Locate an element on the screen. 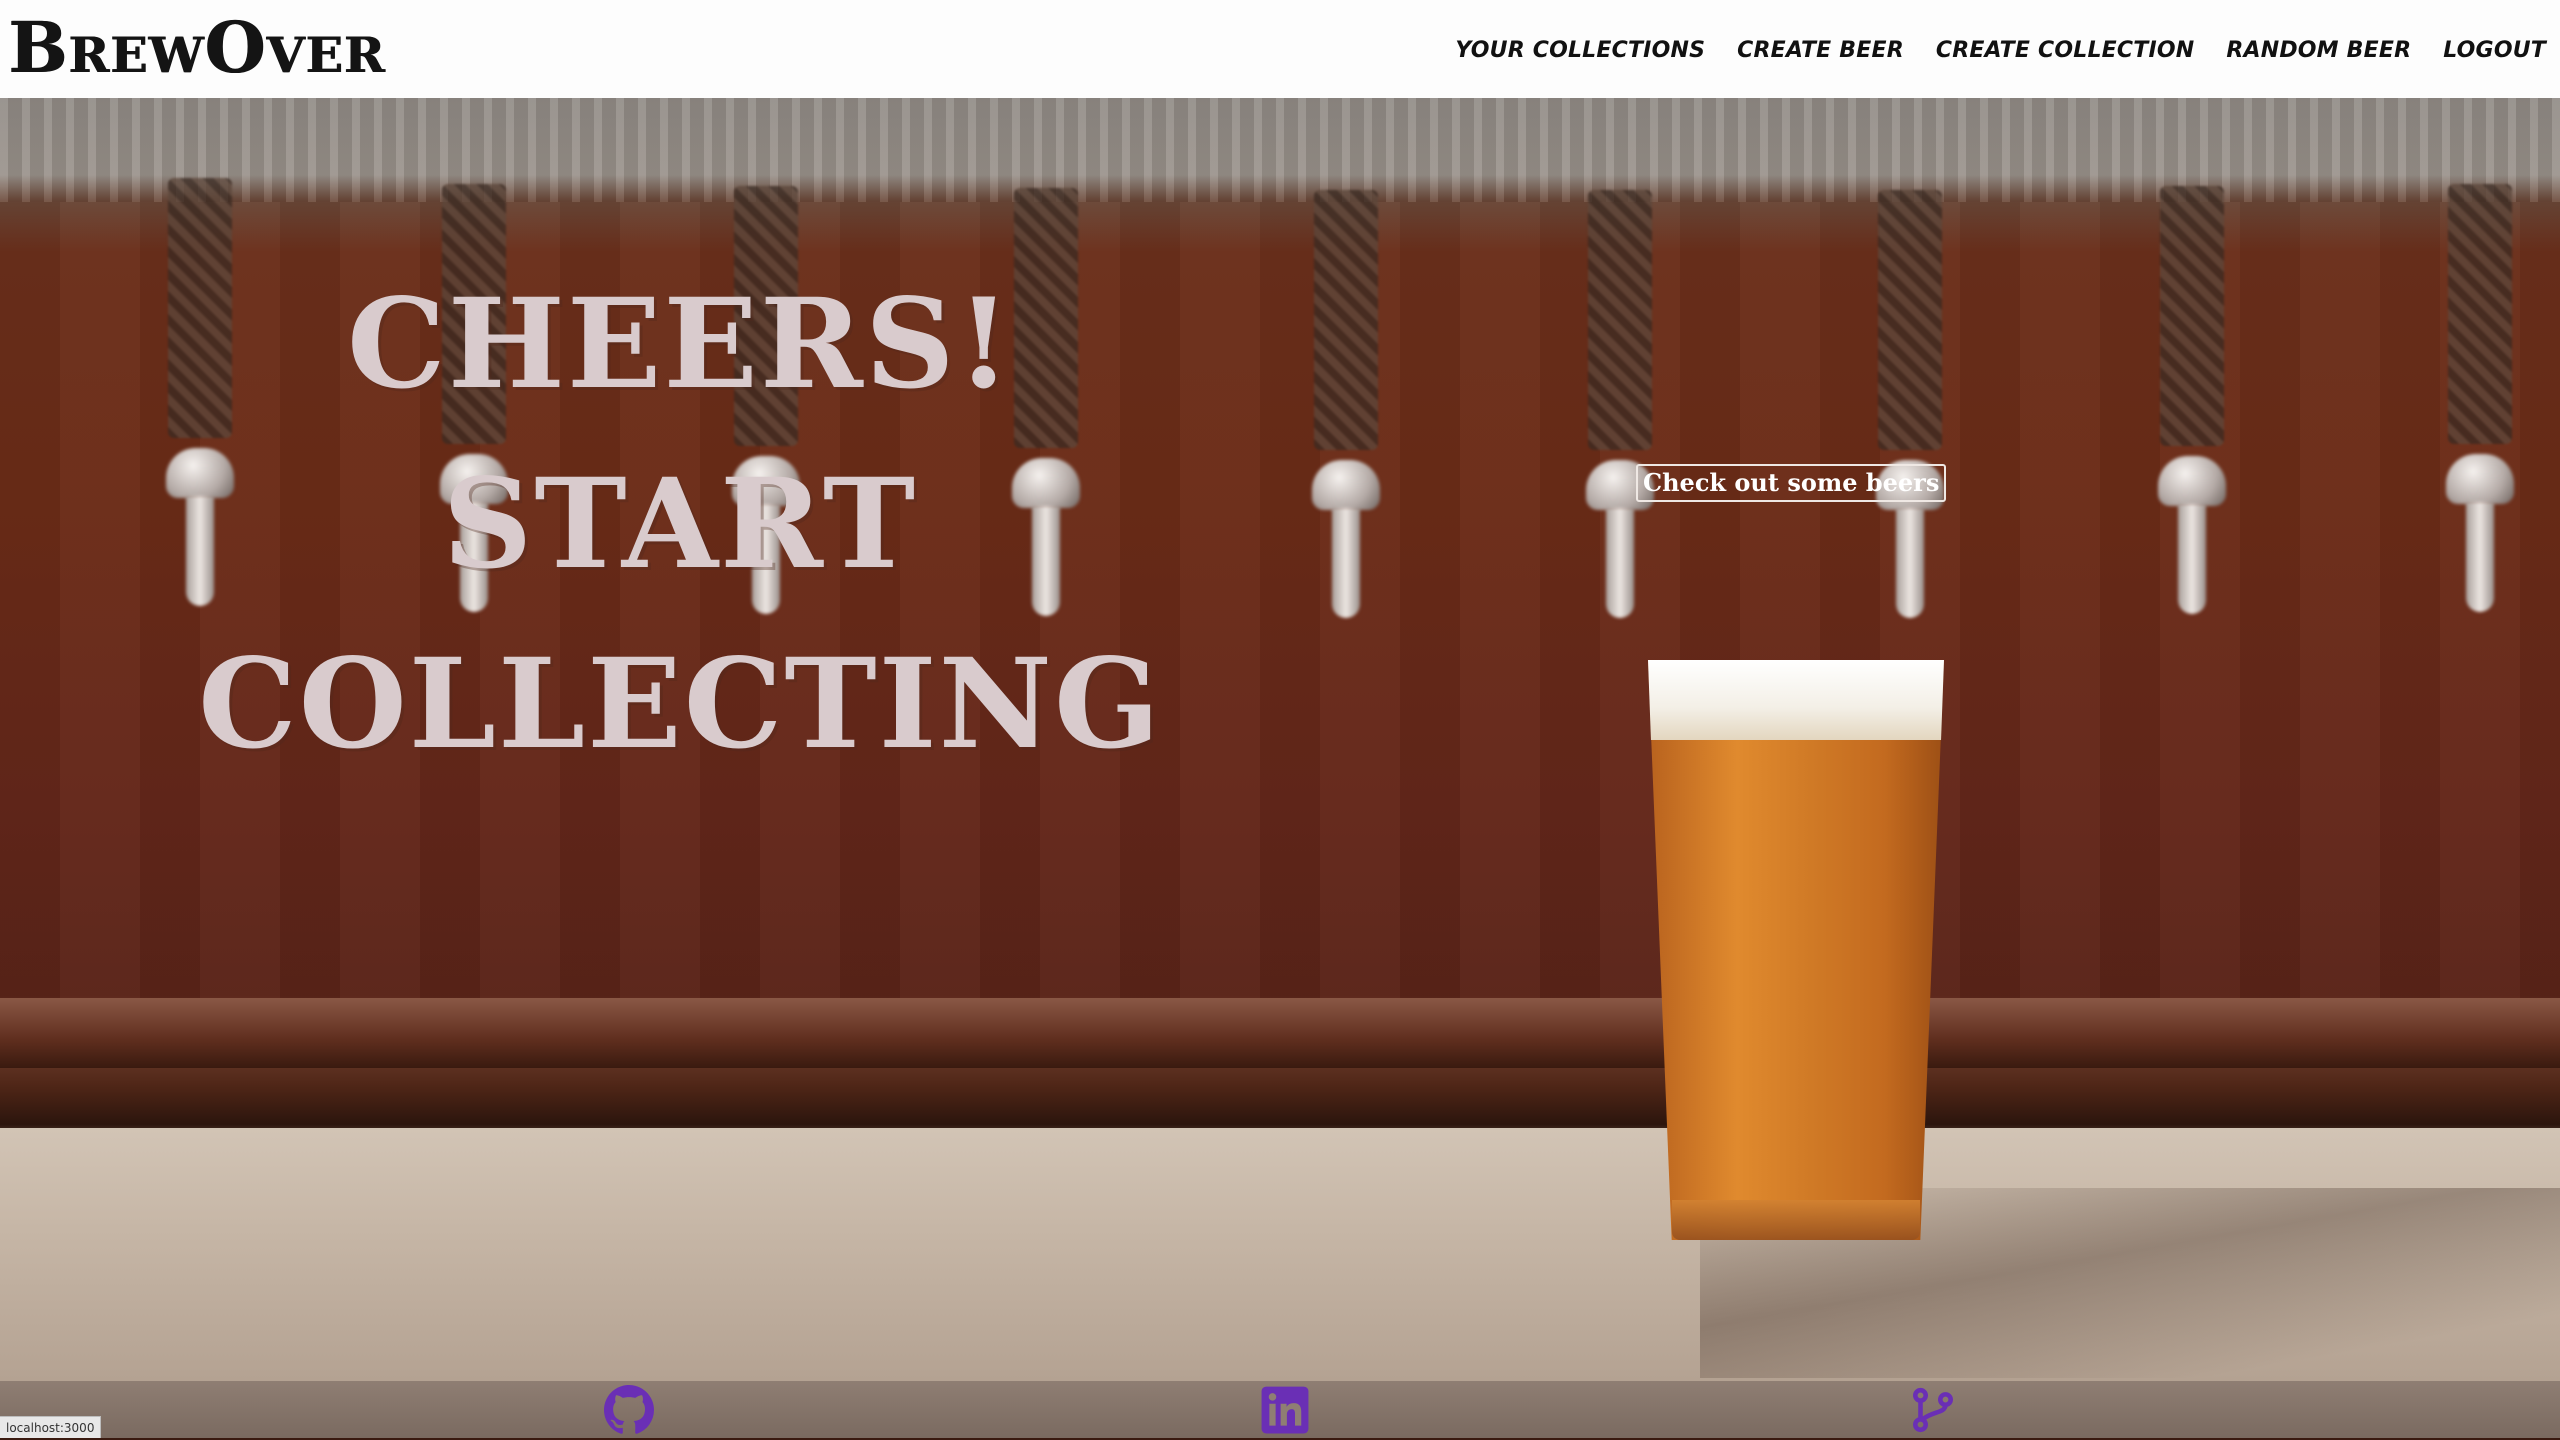  hero-heading-line: COLLECTING is located at coordinates (680, 704).